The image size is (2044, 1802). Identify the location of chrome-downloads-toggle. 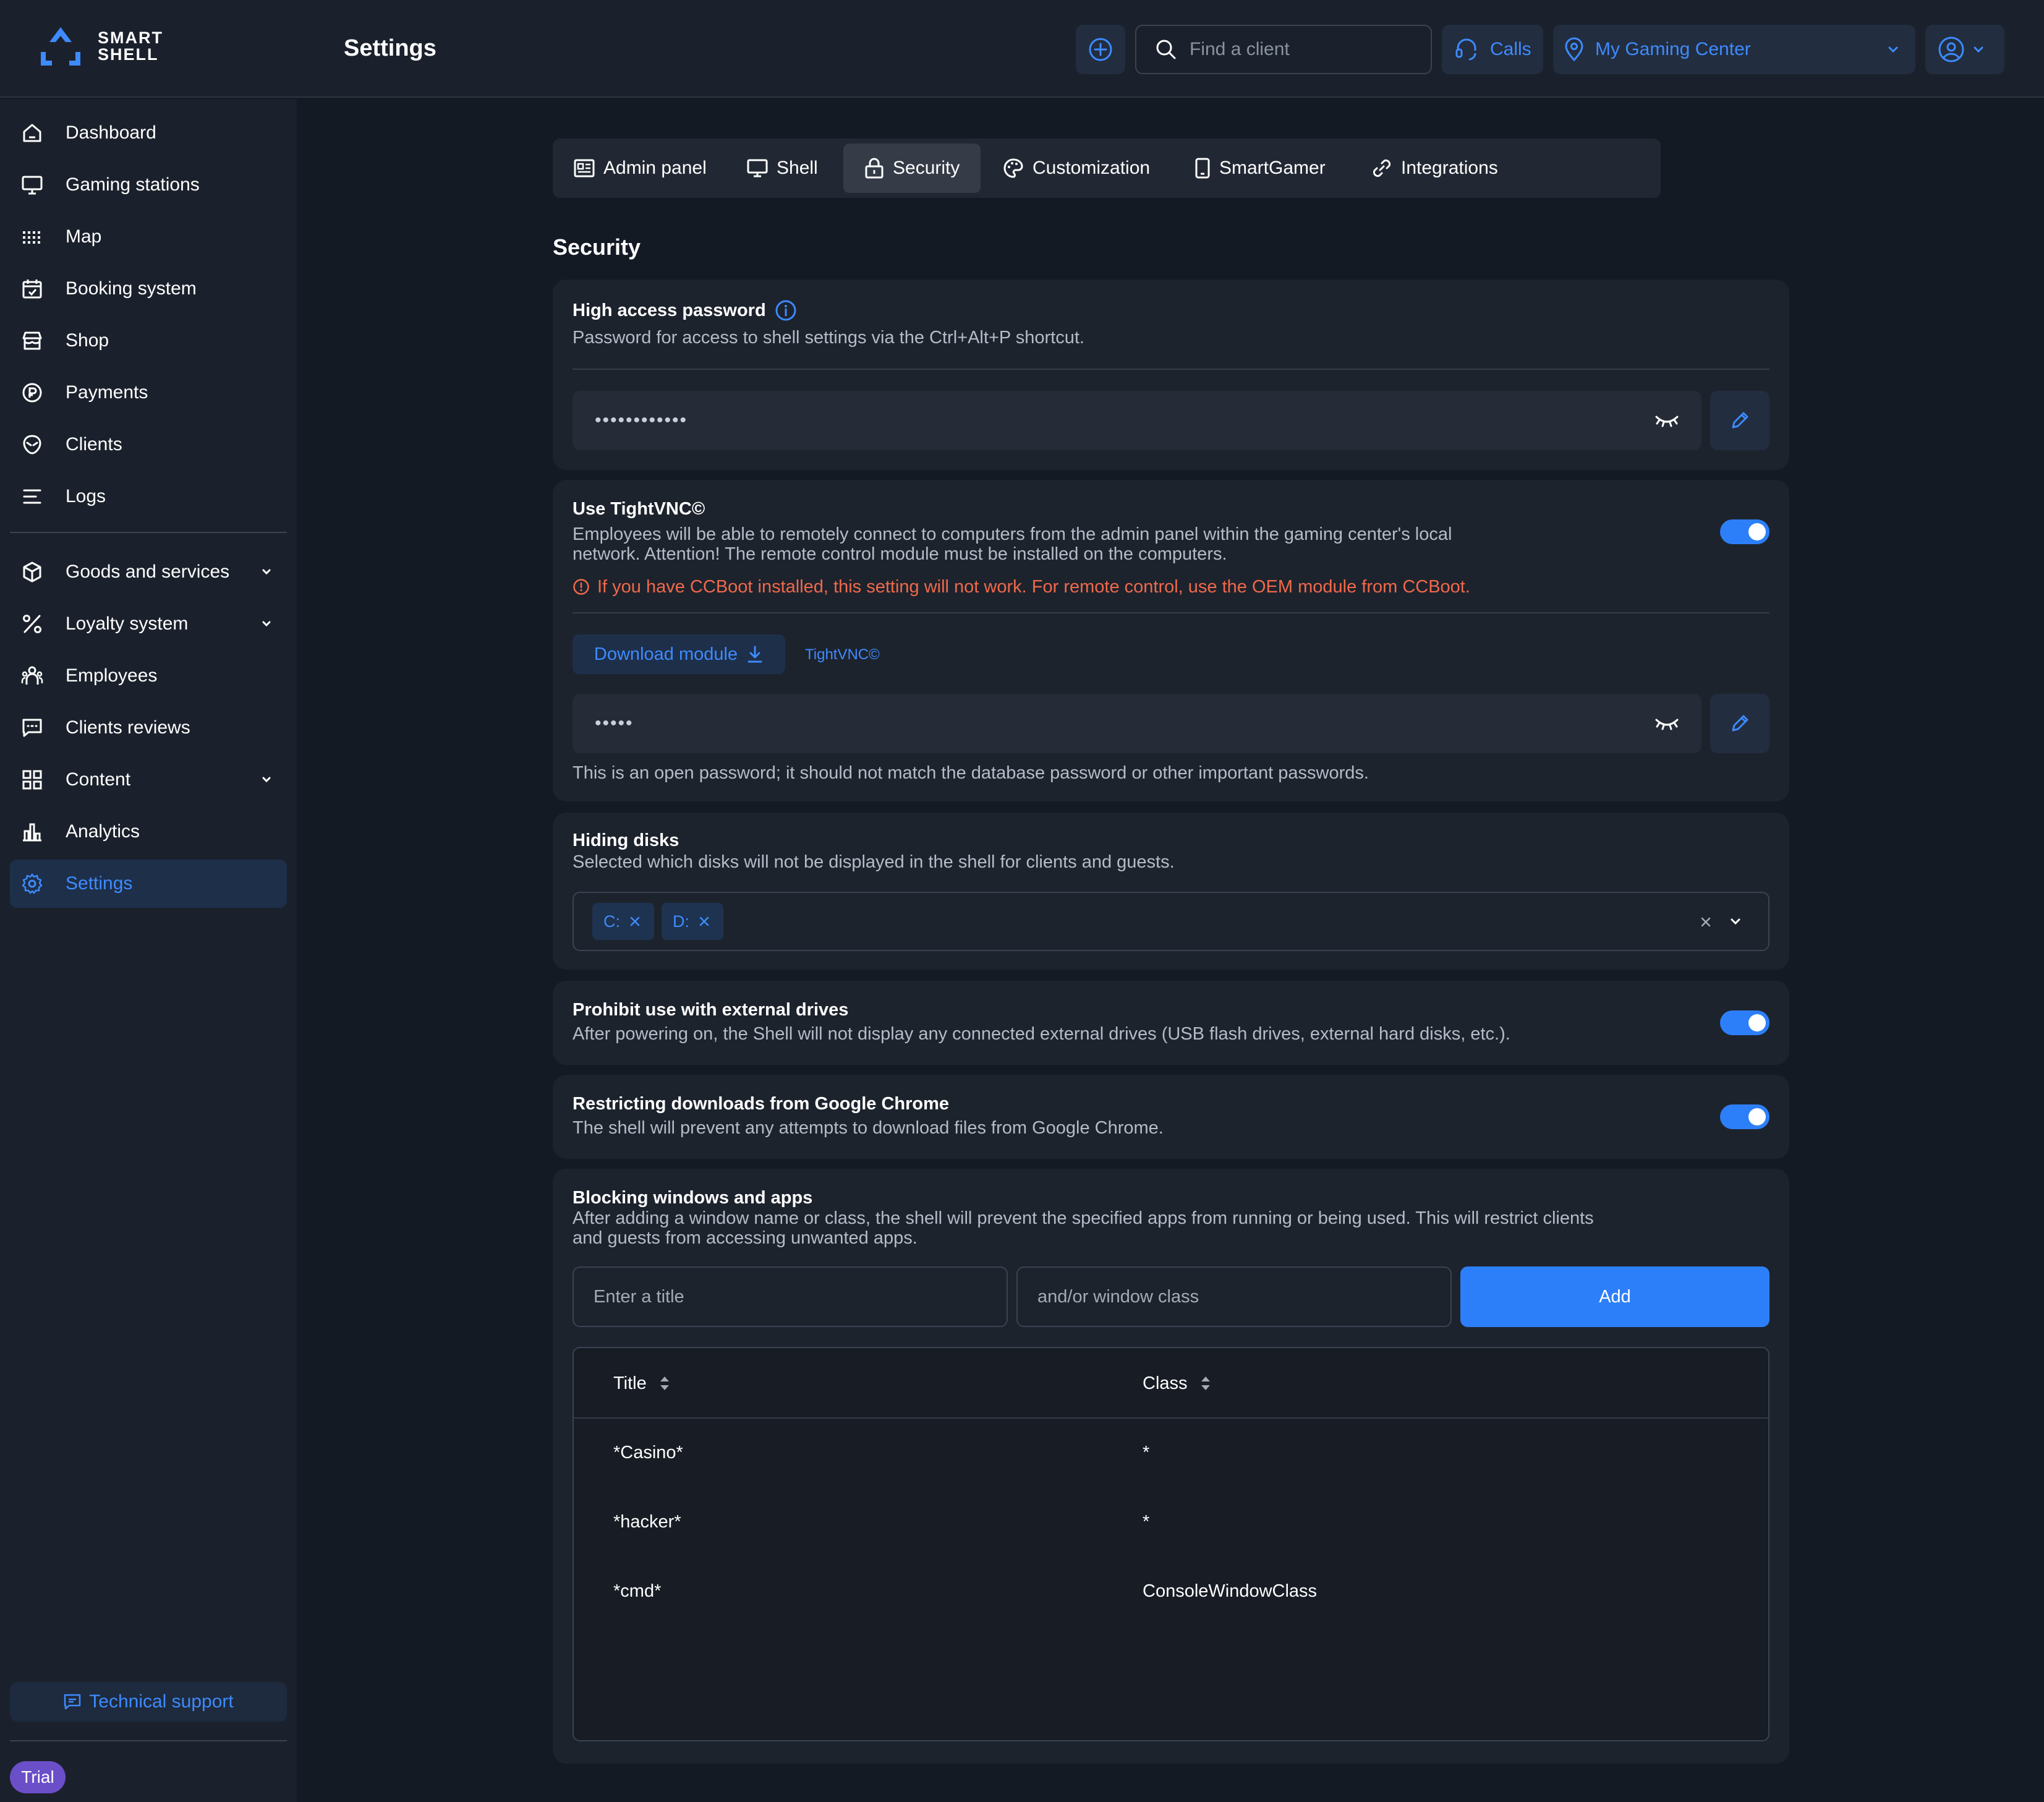
(1744, 1116).